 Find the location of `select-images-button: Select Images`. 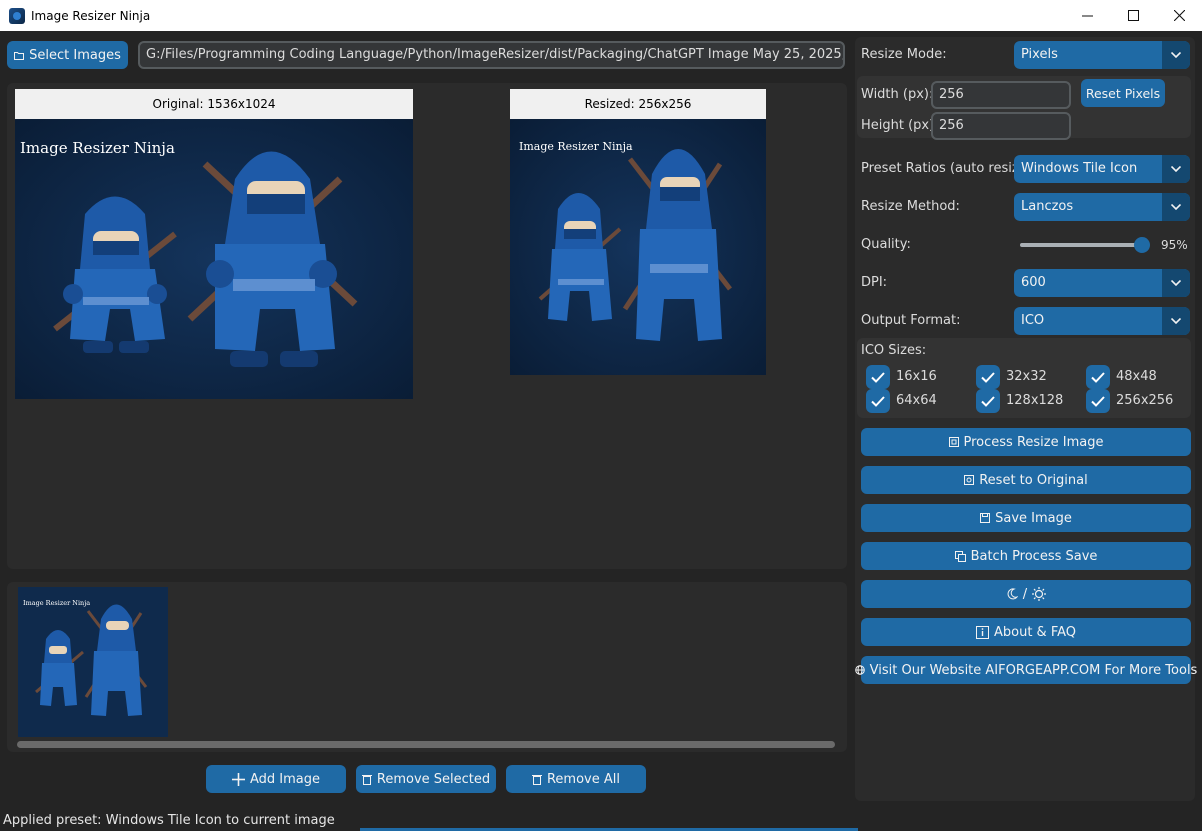

select-images-button: Select Images is located at coordinates (67, 55).